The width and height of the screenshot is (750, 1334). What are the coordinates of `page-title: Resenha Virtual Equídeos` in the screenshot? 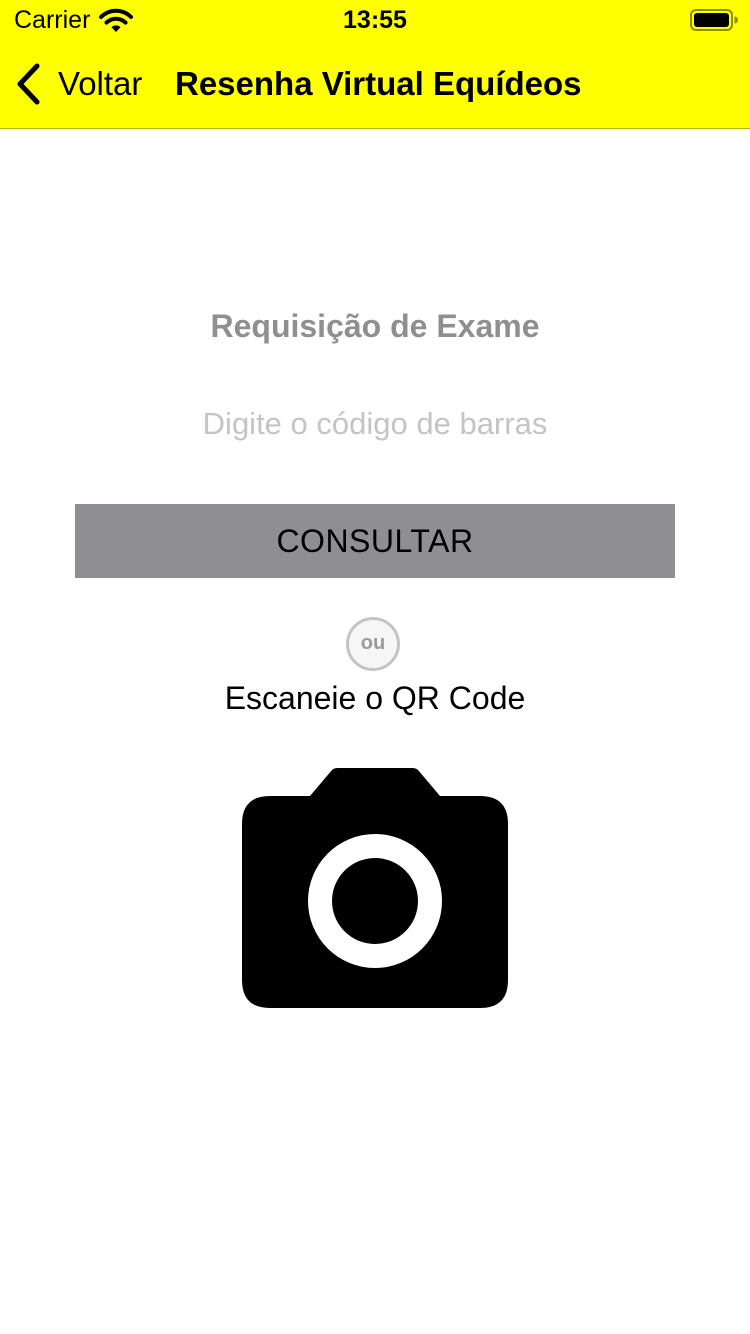 It's located at (378, 83).